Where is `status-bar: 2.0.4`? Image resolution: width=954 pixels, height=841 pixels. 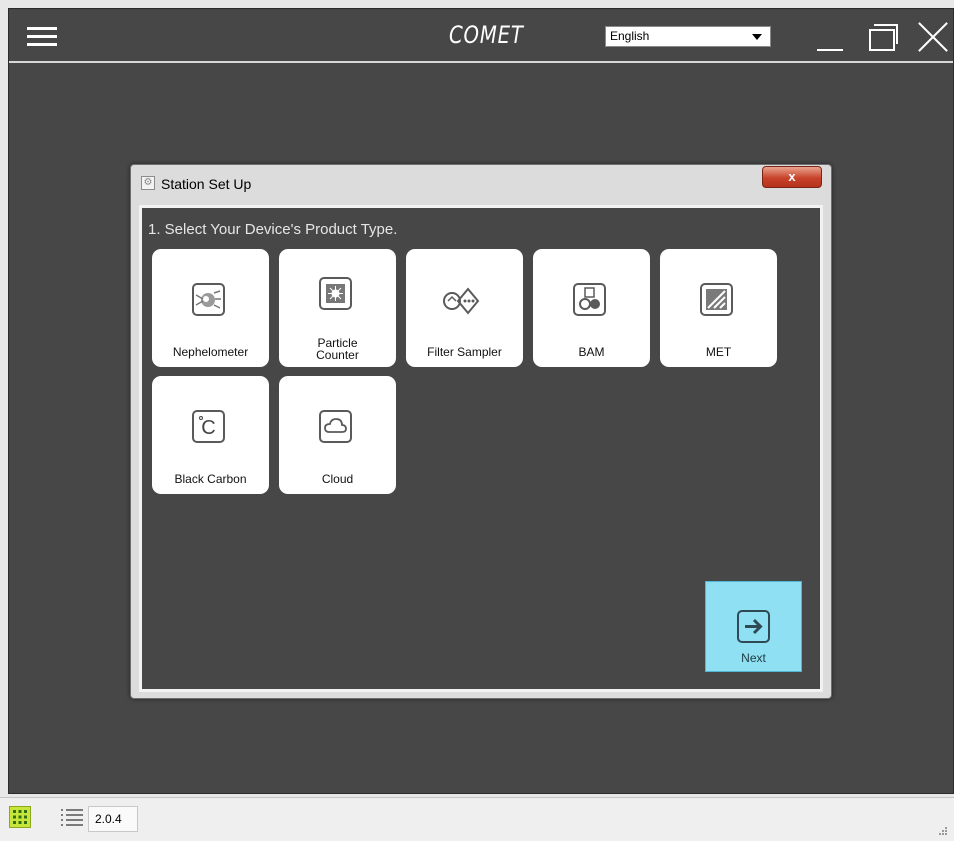
status-bar: 2.0.4 is located at coordinates (477, 819).